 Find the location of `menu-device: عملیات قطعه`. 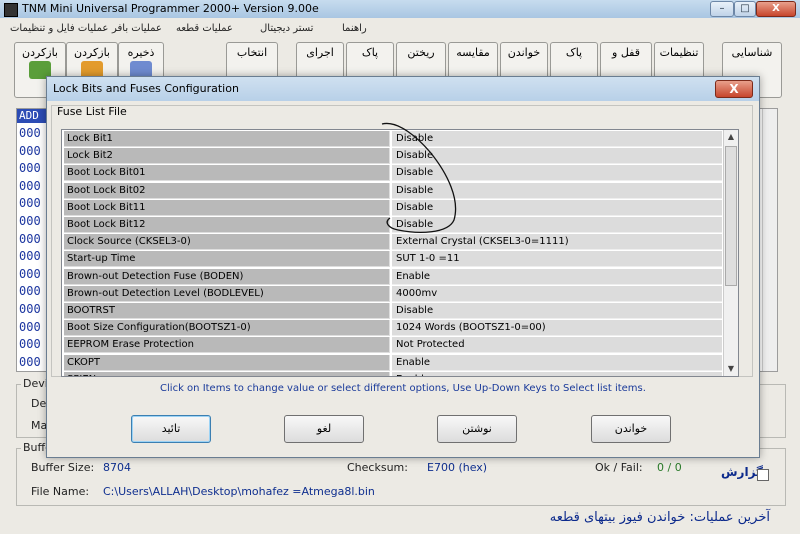

menu-device: عملیات قطعه is located at coordinates (204, 28).